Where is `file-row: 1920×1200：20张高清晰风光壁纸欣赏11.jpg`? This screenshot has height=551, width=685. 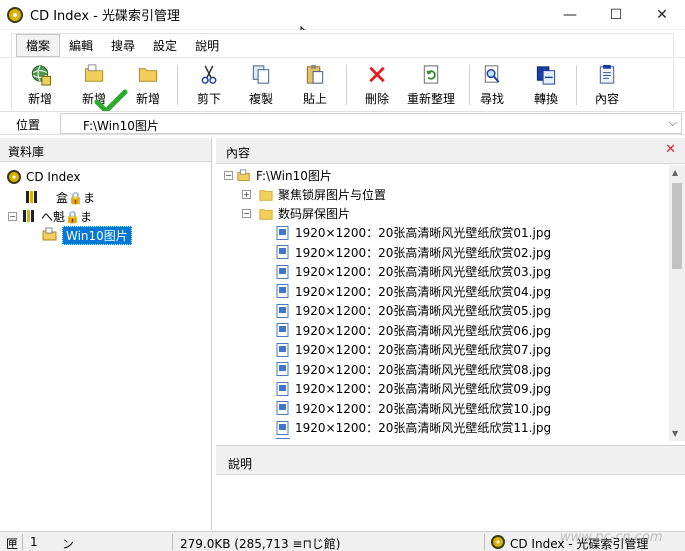 file-row: 1920×1200：20张高清晰风光壁纸欣赏11.jpg is located at coordinates (413, 427).